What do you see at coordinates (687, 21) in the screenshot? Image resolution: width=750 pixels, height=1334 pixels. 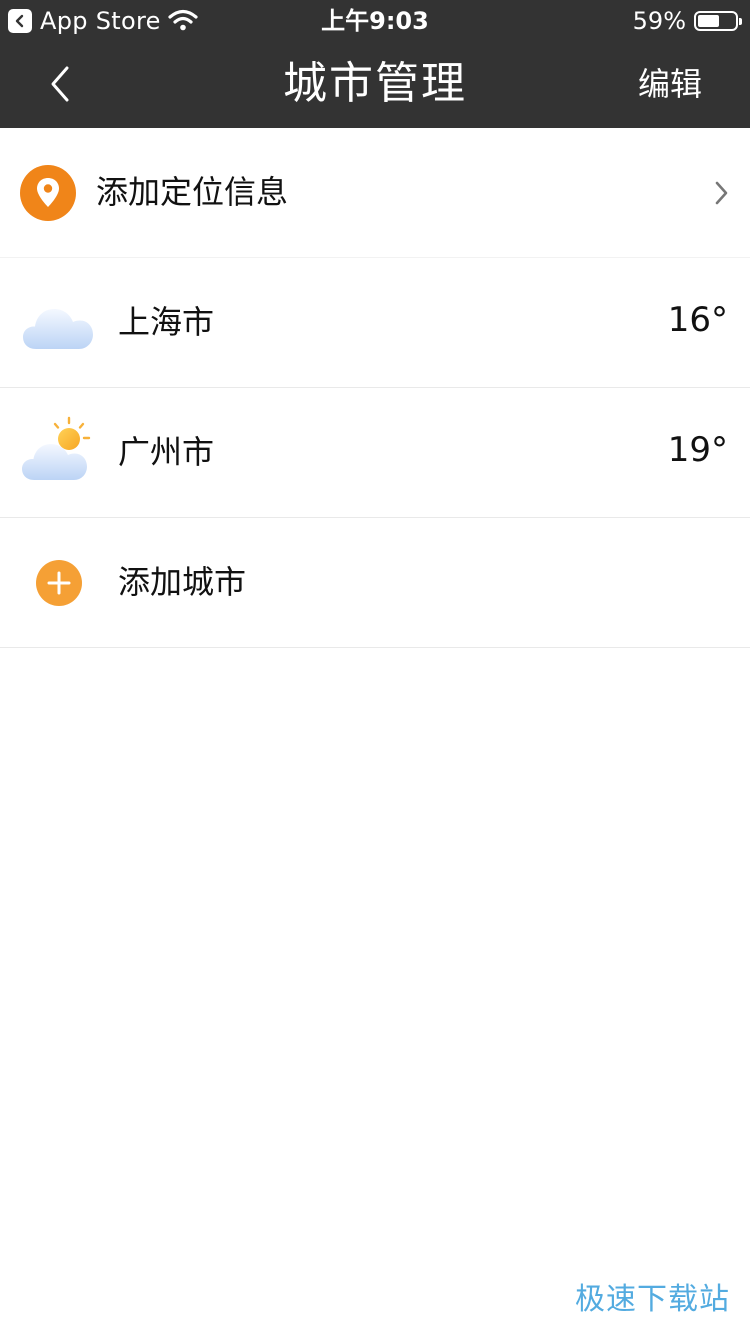 I see `battery-indicator: 59%` at bounding box center [687, 21].